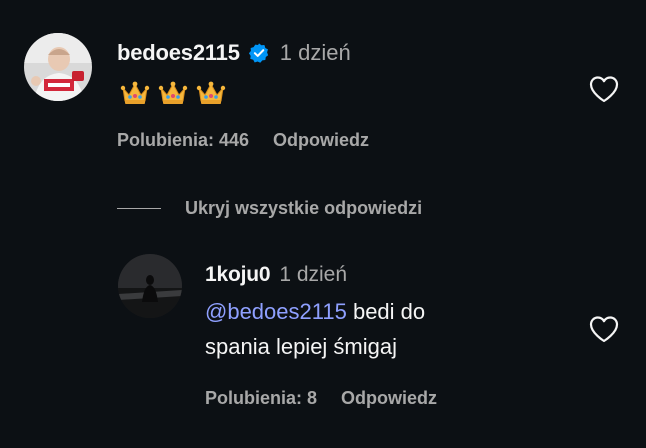 This screenshot has height=448, width=646. What do you see at coordinates (259, 53) in the screenshot?
I see `verified-badge-icon` at bounding box center [259, 53].